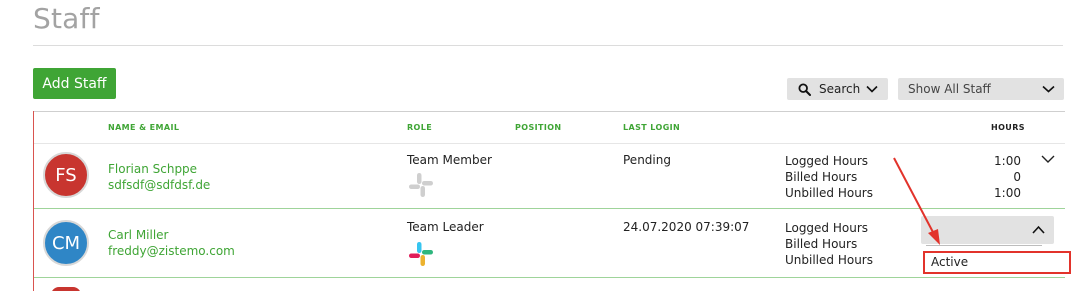  Describe the element at coordinates (66, 175) in the screenshot. I see `avatar: FS` at that location.